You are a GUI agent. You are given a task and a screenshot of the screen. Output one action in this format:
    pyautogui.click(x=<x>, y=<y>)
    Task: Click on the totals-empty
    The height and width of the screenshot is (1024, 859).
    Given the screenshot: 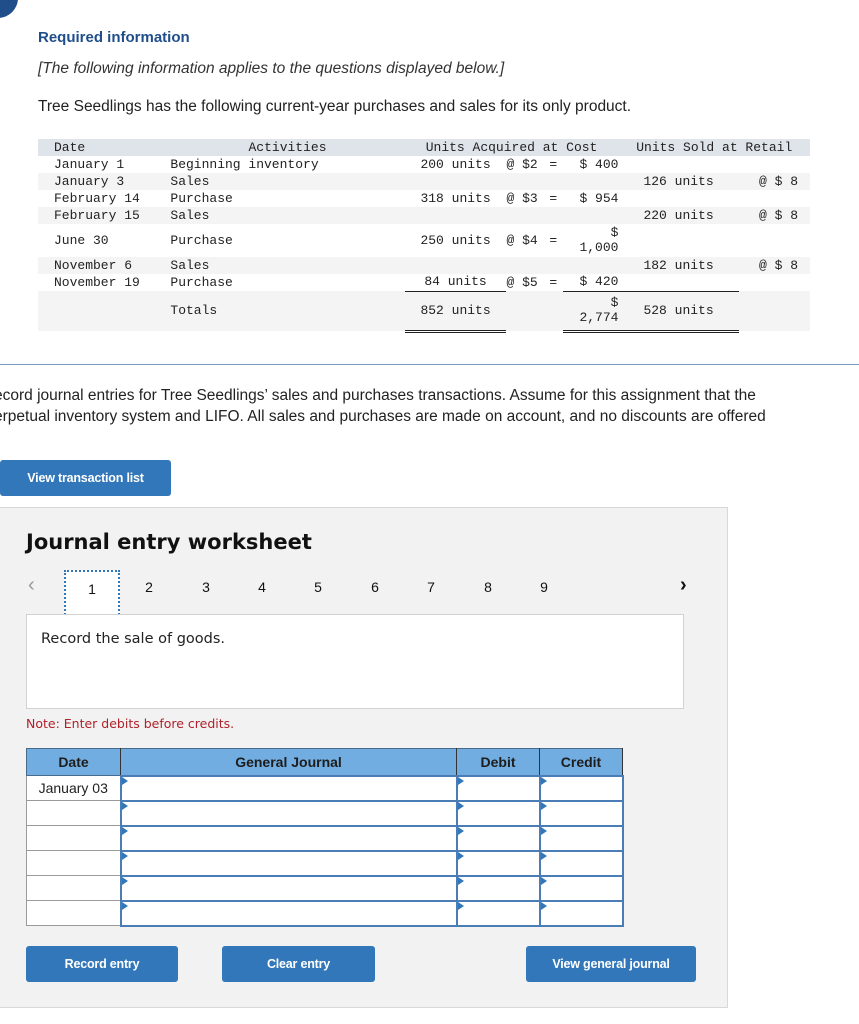 What is the action you would take?
    pyautogui.click(x=553, y=311)
    